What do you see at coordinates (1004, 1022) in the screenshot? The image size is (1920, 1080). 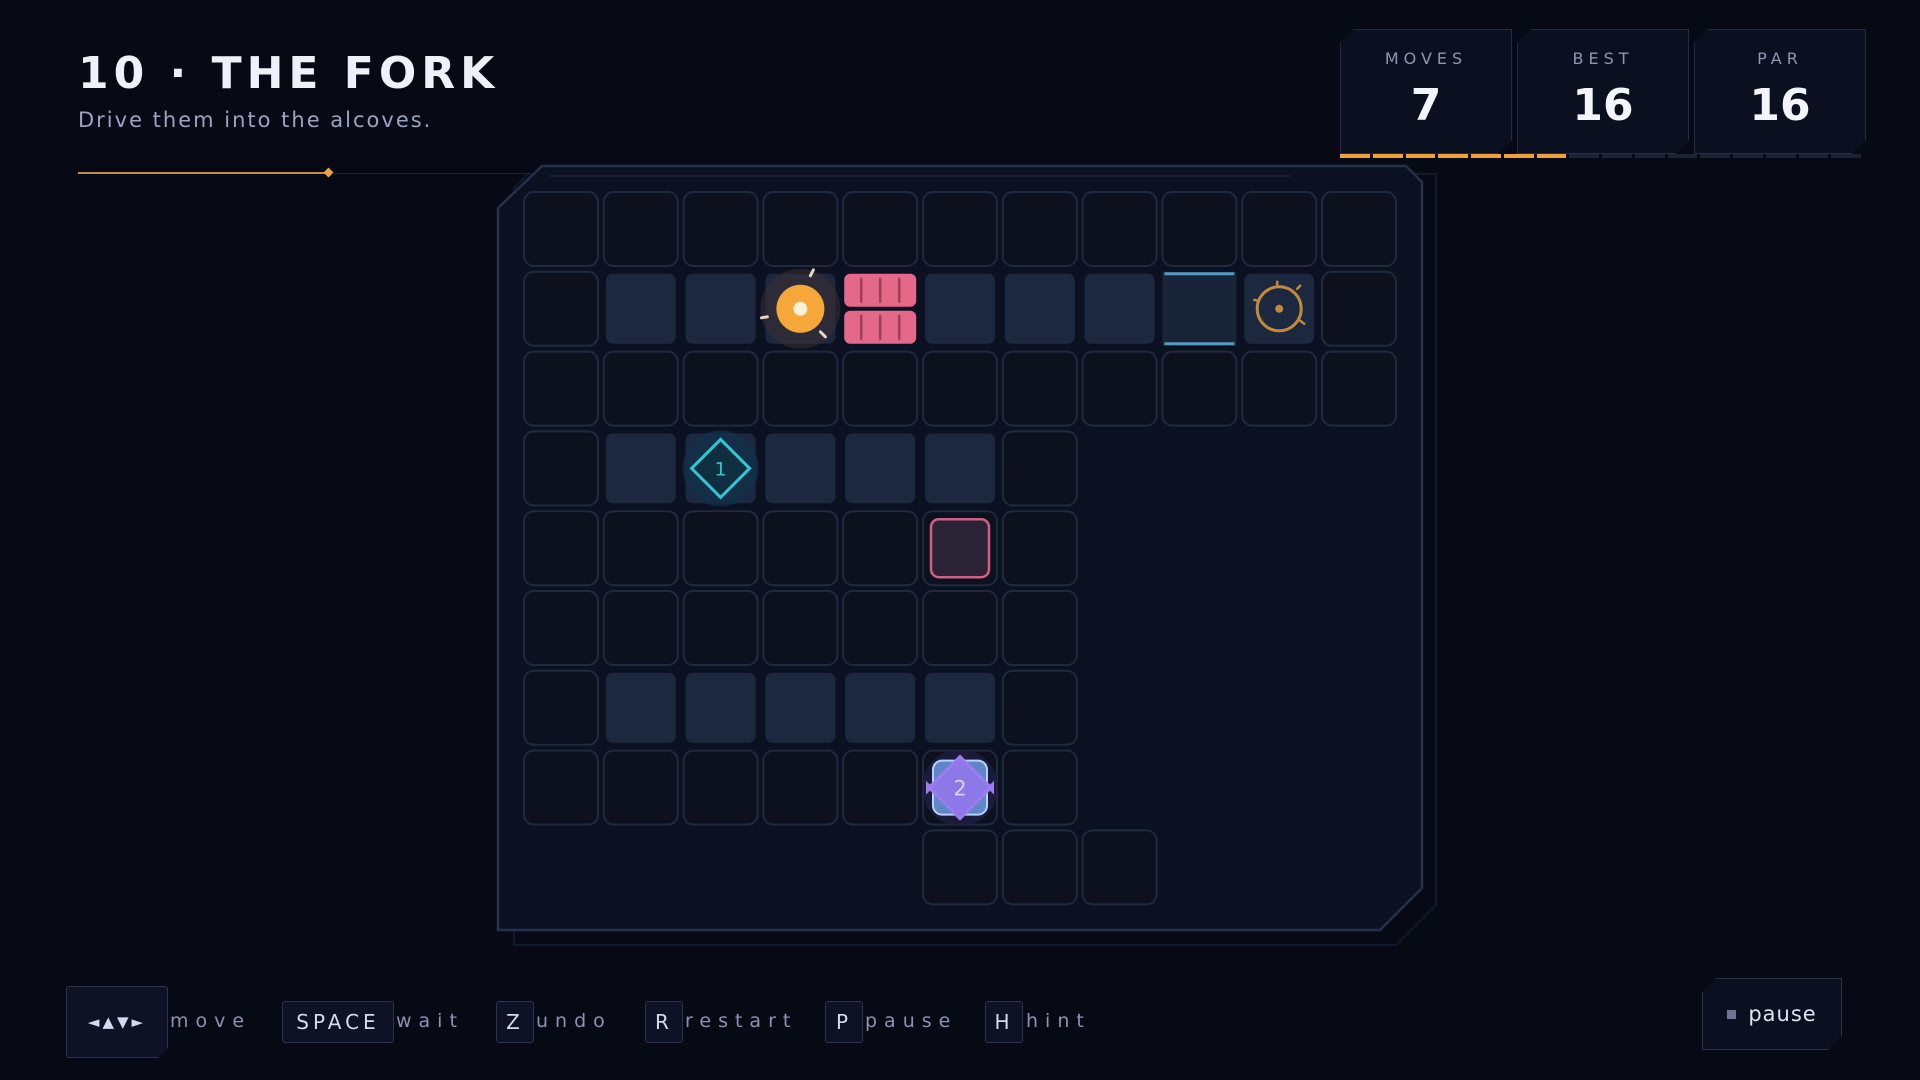 I see `hint-key: H` at bounding box center [1004, 1022].